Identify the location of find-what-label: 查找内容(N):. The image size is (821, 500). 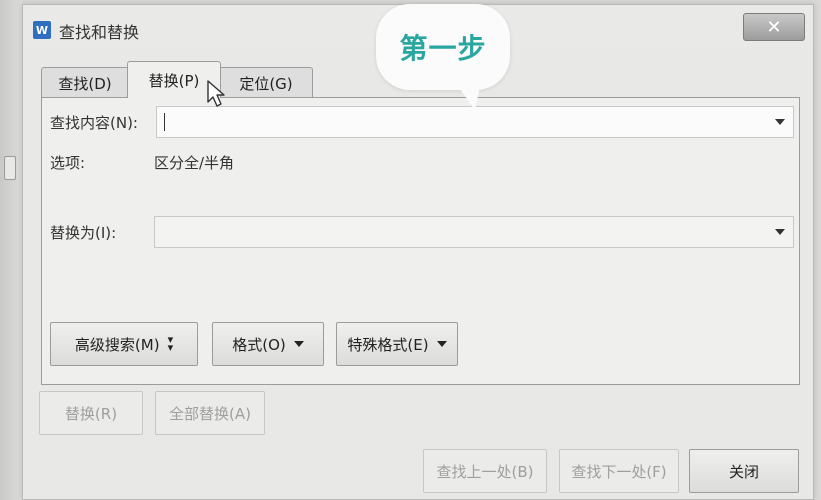
(94, 123).